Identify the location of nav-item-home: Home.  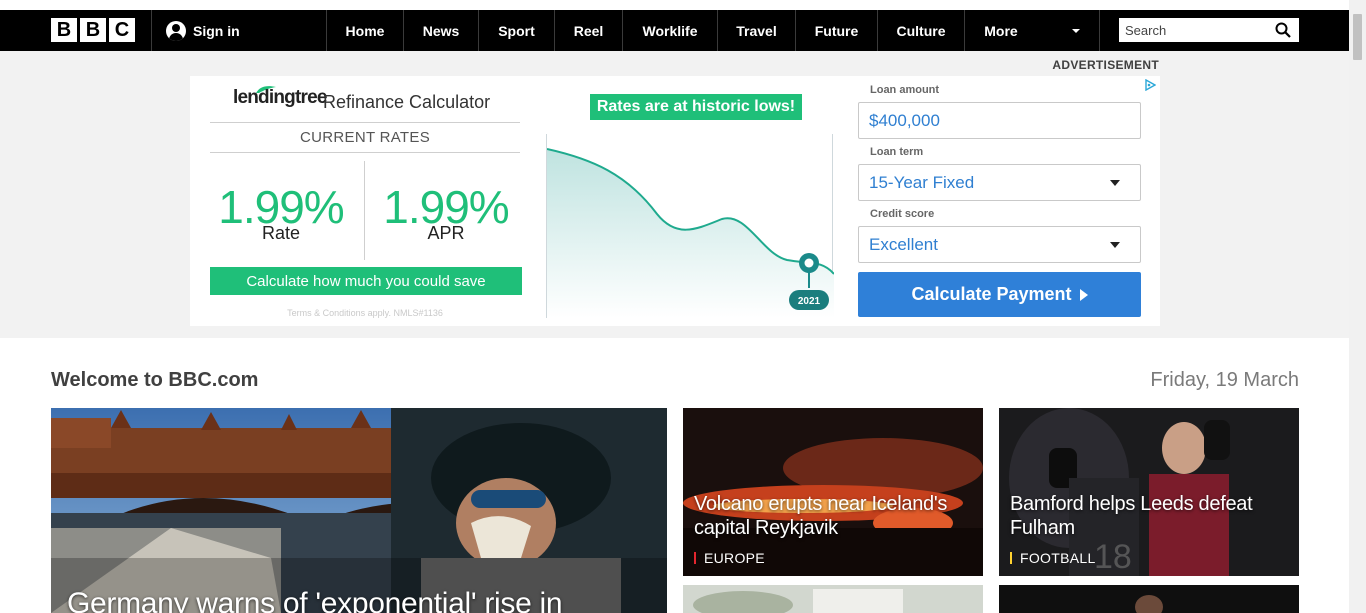
(365, 30).